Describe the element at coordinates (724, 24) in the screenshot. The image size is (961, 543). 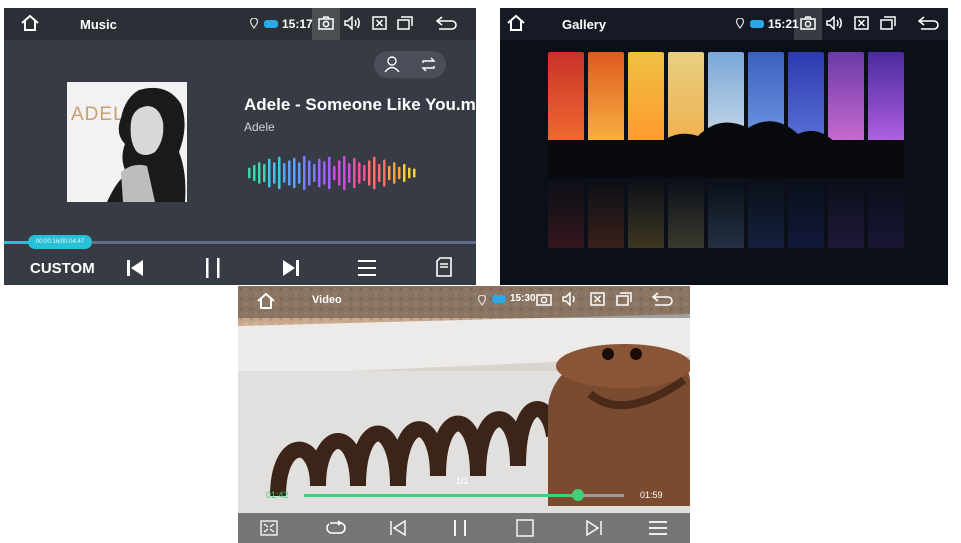
I see `status-bar: Gallery 15:21` at that location.